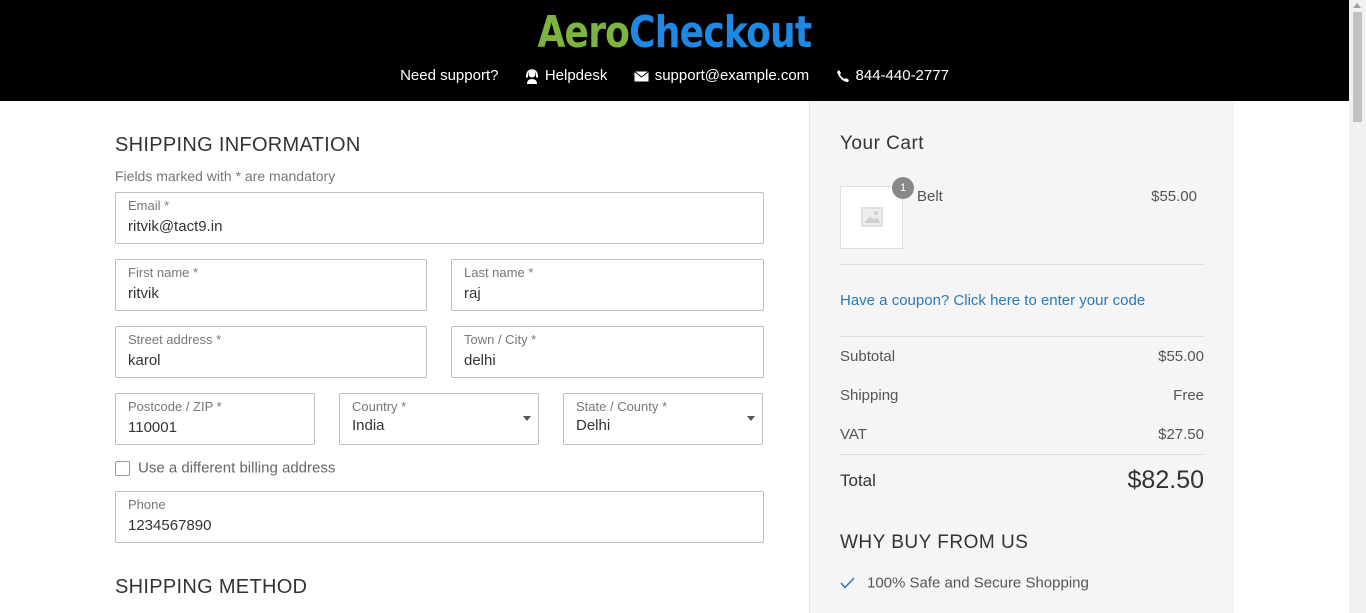 The image size is (1366, 613). Describe the element at coordinates (149, 205) in the screenshot. I see `email-label: Email *` at that location.